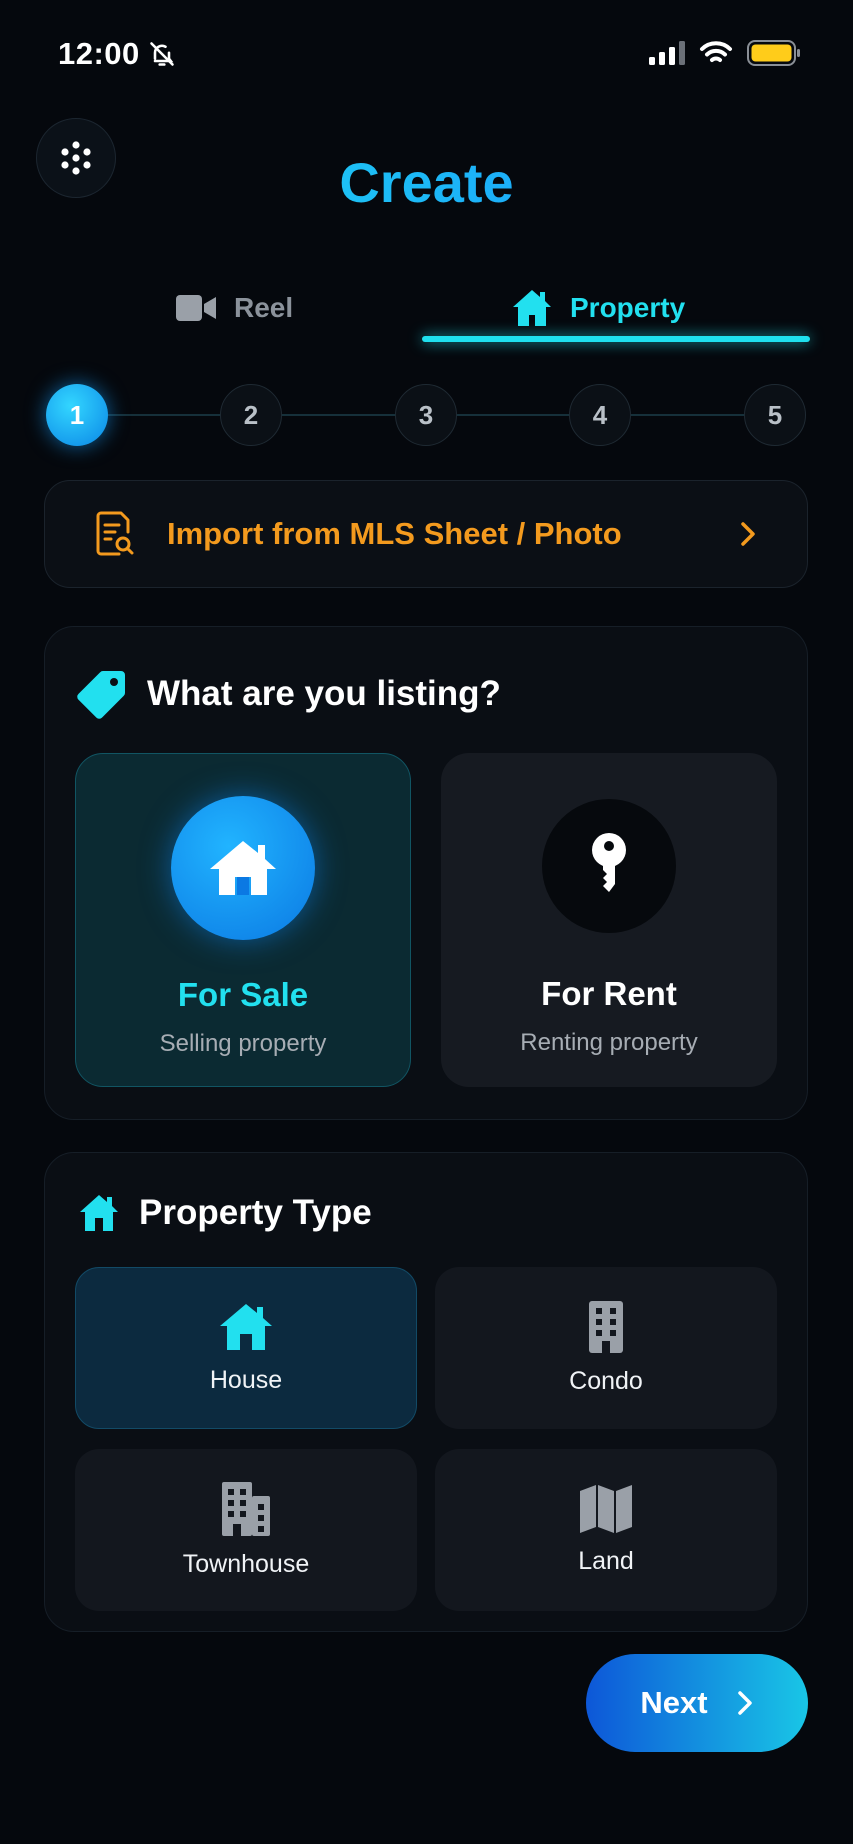 Image resolution: width=853 pixels, height=1844 pixels. What do you see at coordinates (606, 1326) in the screenshot?
I see `building-icon` at bounding box center [606, 1326].